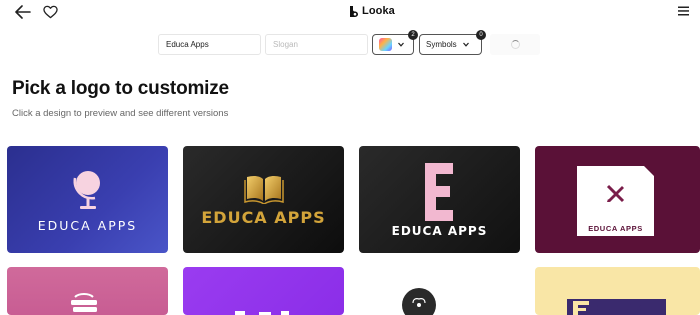 The height and width of the screenshot is (315, 700). I want to click on arrow-left-icon, so click(23, 12).